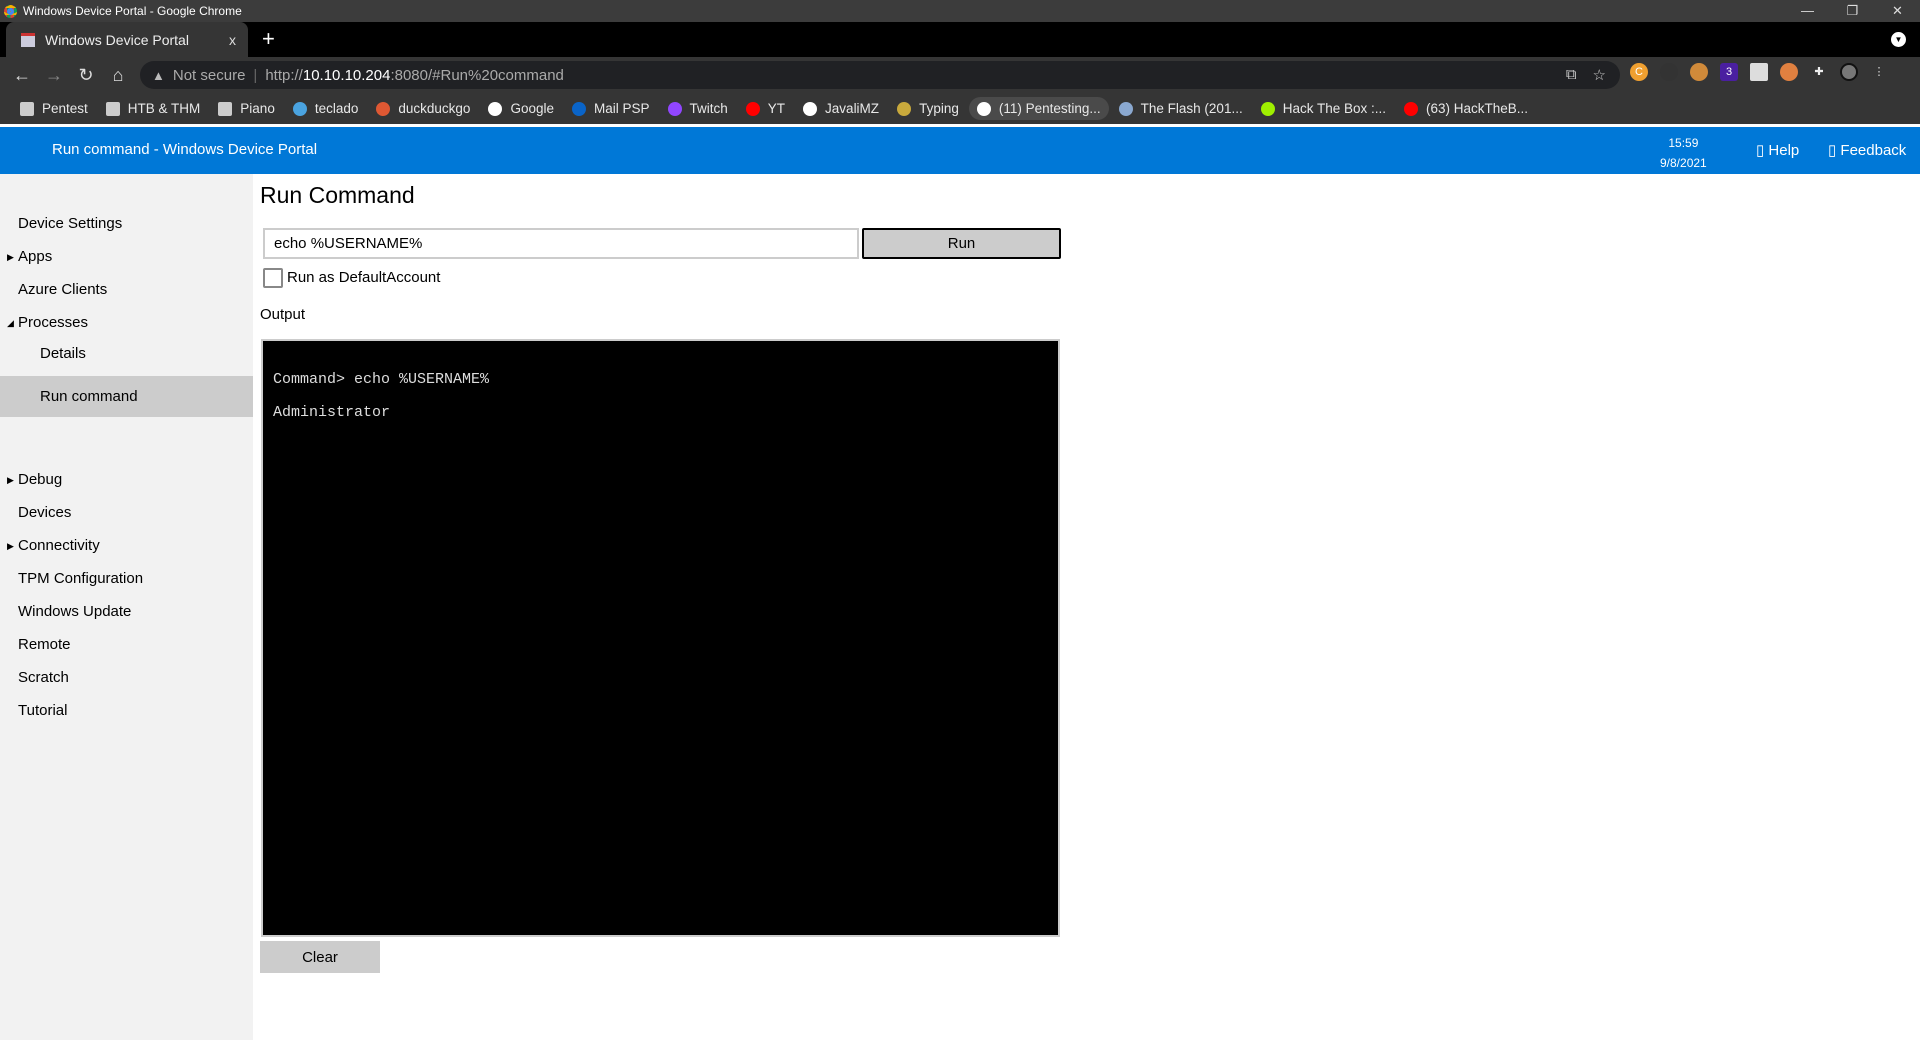  What do you see at coordinates (336, 108) in the screenshot?
I see `bookmark-label: teclado` at bounding box center [336, 108].